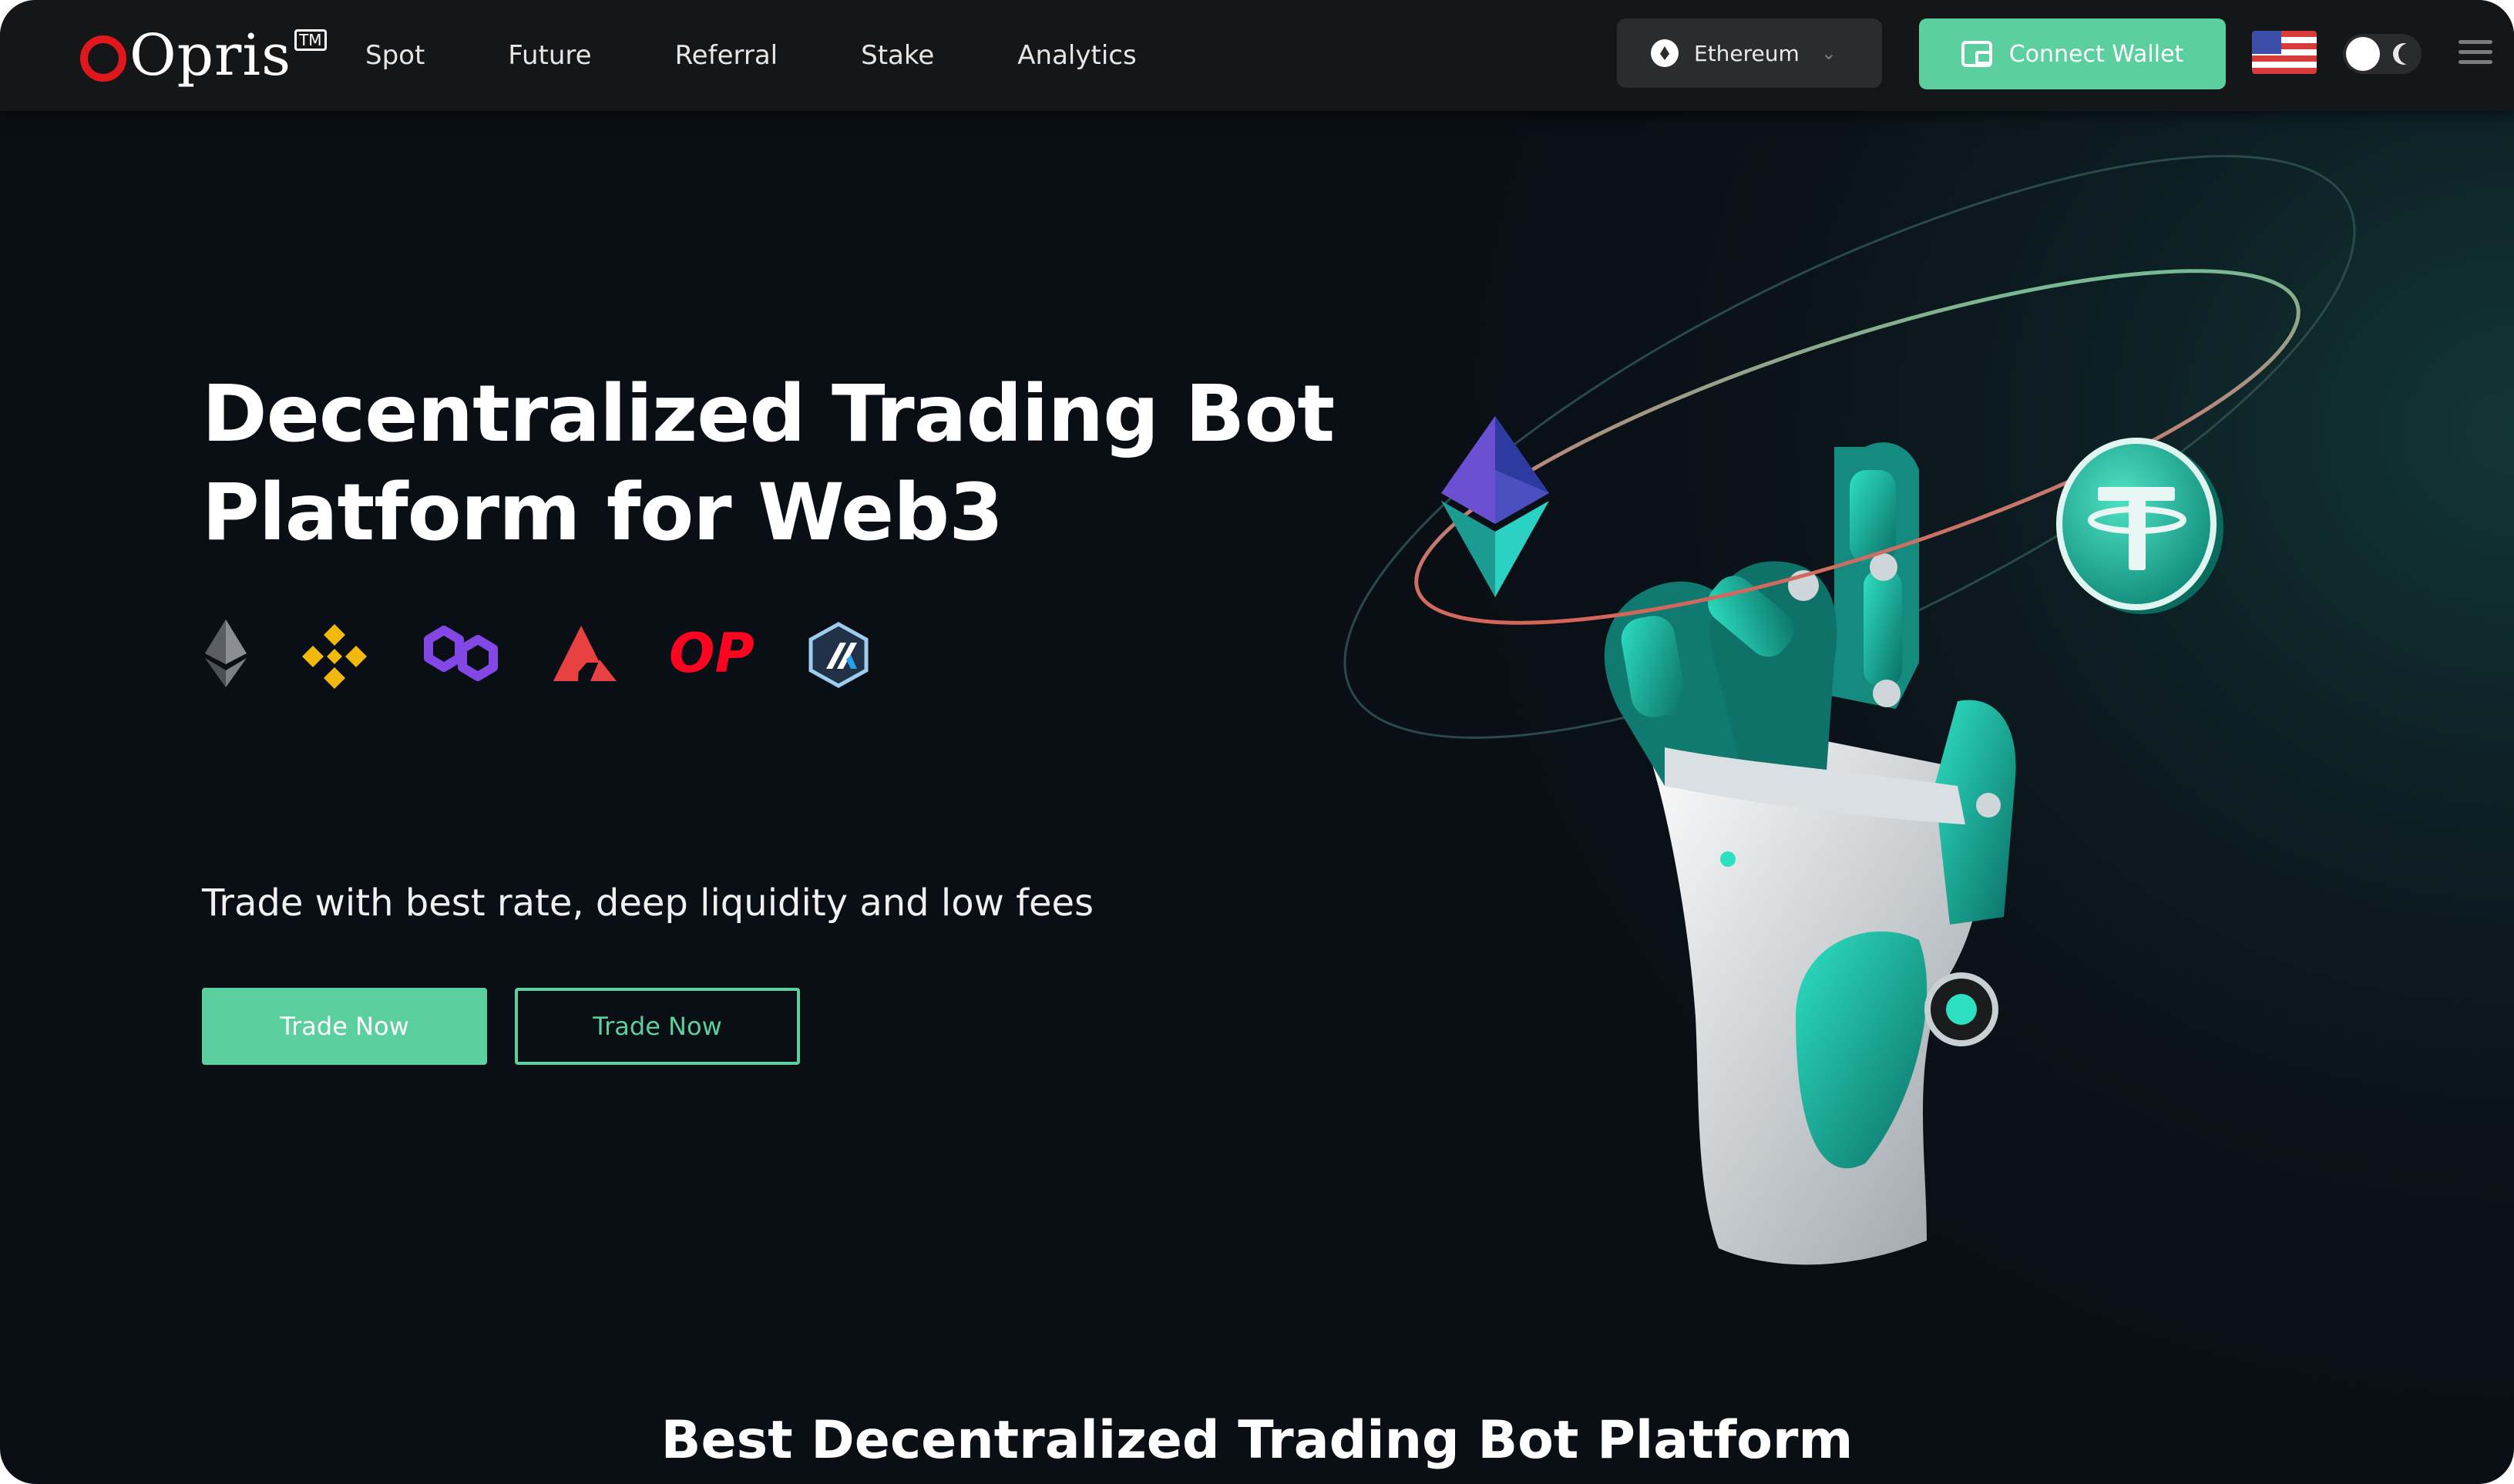  What do you see at coordinates (602, 513) in the screenshot?
I see `hero-title-line2: Platform for Web3` at bounding box center [602, 513].